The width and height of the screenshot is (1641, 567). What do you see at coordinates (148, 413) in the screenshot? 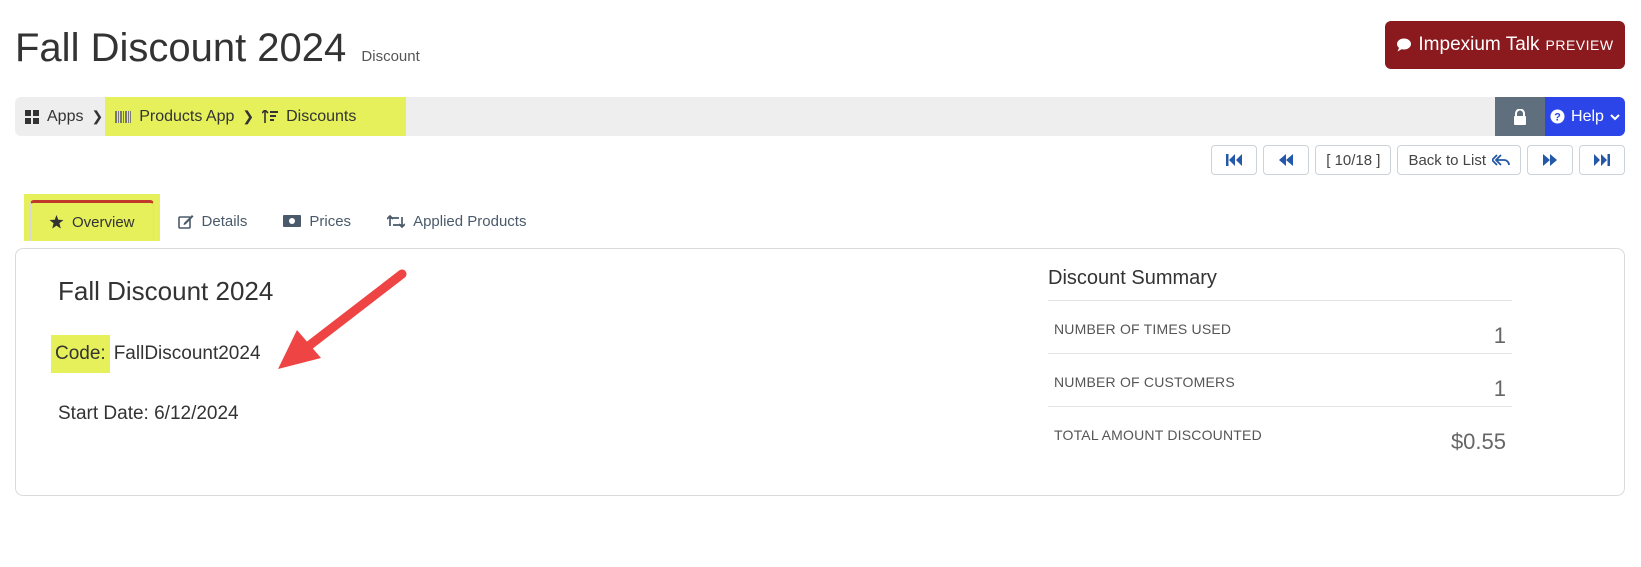
I see `start-date: Start Date: 6/12/2024` at bounding box center [148, 413].